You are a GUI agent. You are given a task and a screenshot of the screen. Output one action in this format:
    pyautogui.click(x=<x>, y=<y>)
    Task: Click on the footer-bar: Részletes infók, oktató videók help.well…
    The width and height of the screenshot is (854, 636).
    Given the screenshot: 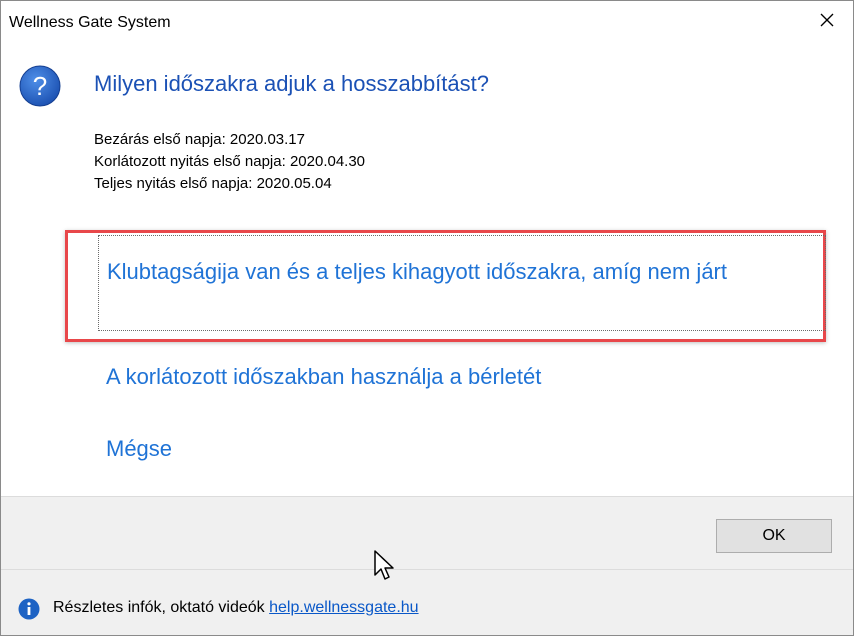 What is the action you would take?
    pyautogui.click(x=427, y=602)
    